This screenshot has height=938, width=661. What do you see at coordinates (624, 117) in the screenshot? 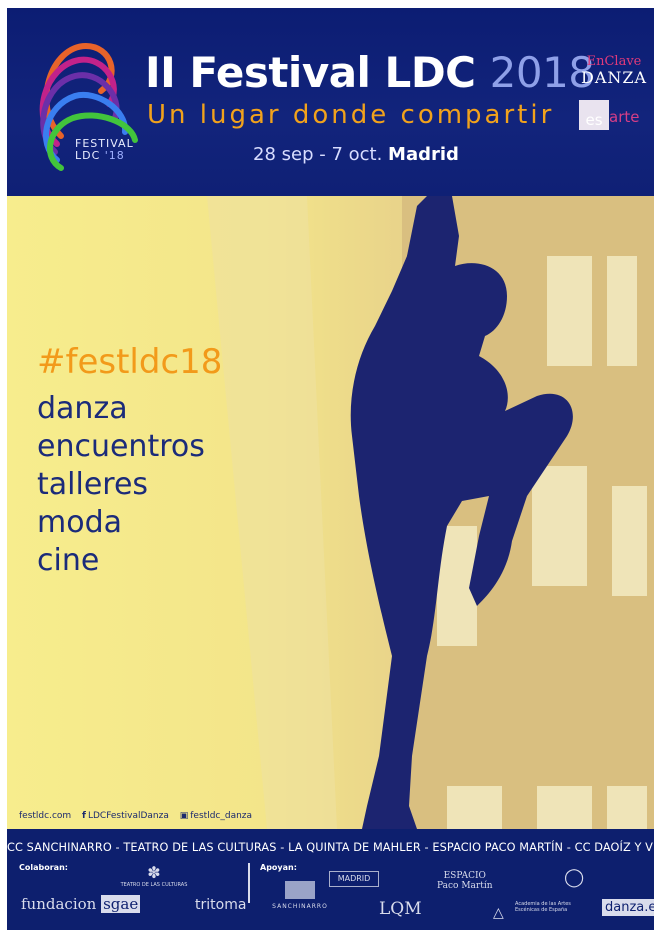
I see `esarte-text: arte` at bounding box center [624, 117].